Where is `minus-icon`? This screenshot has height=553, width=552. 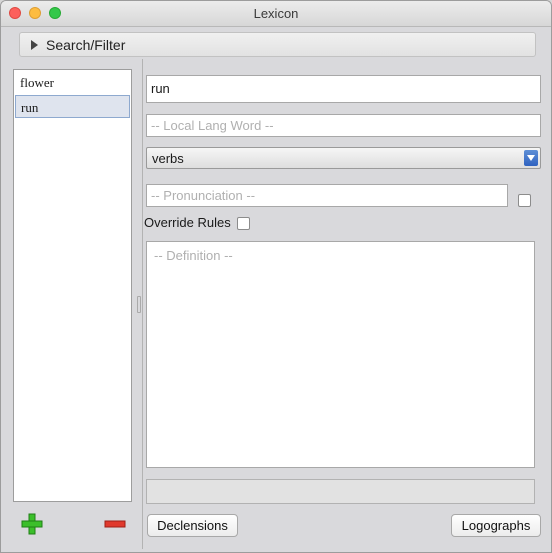 minus-icon is located at coordinates (115, 524).